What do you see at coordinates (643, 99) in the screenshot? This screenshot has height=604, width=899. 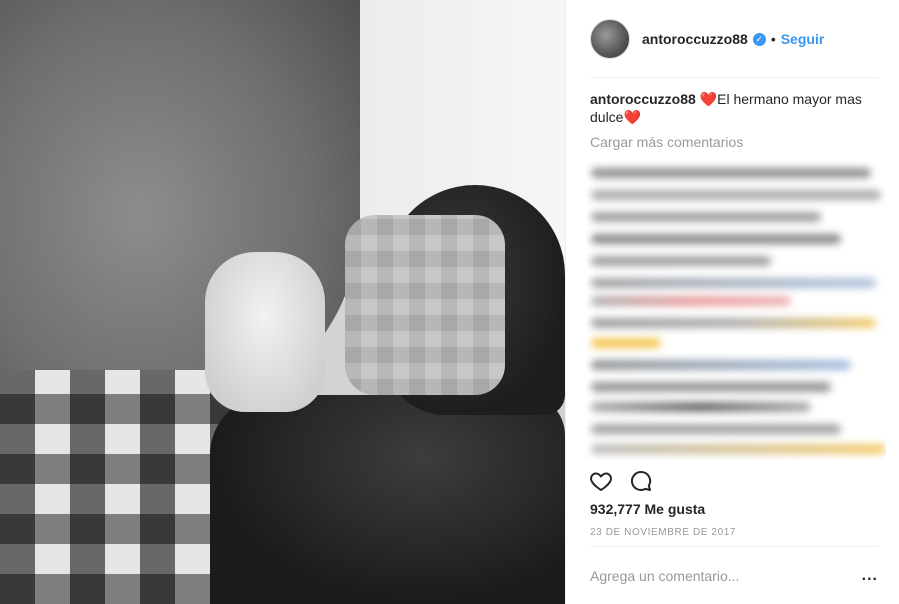 I see `caption-username: antoroccuzzo88` at bounding box center [643, 99].